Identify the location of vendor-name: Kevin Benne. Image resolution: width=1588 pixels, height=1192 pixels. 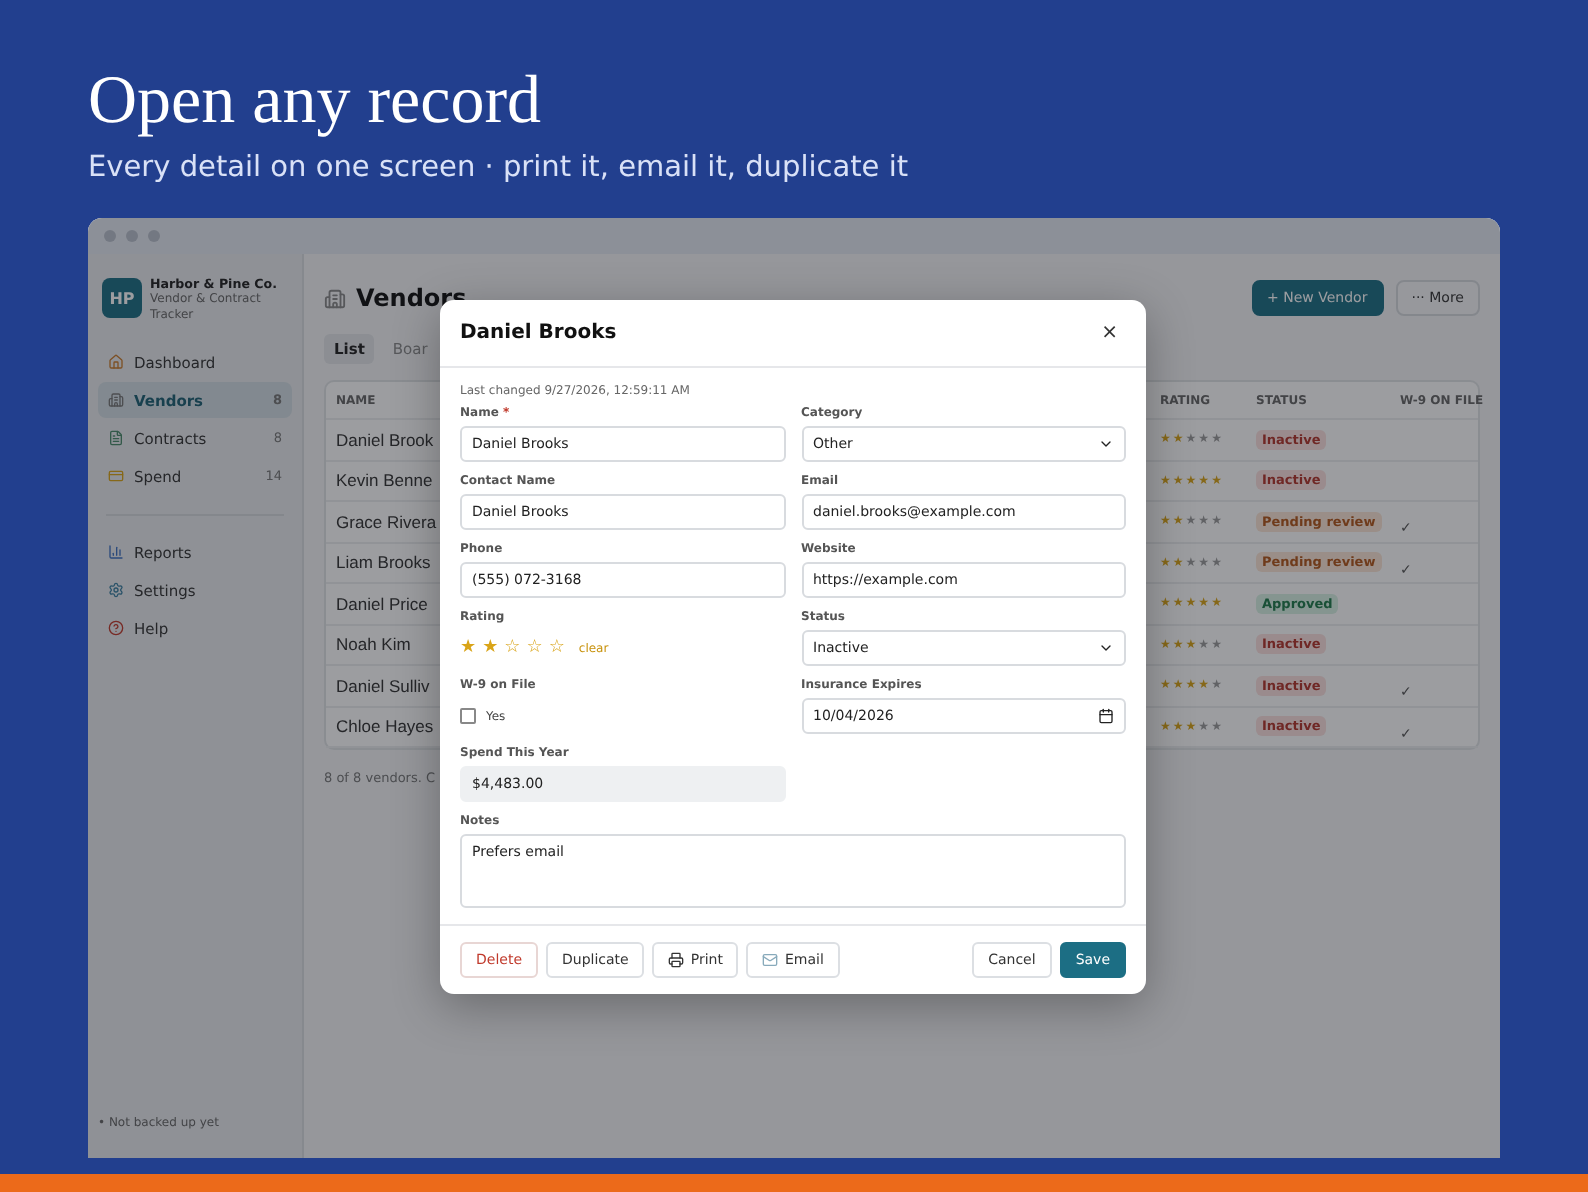
(384, 480).